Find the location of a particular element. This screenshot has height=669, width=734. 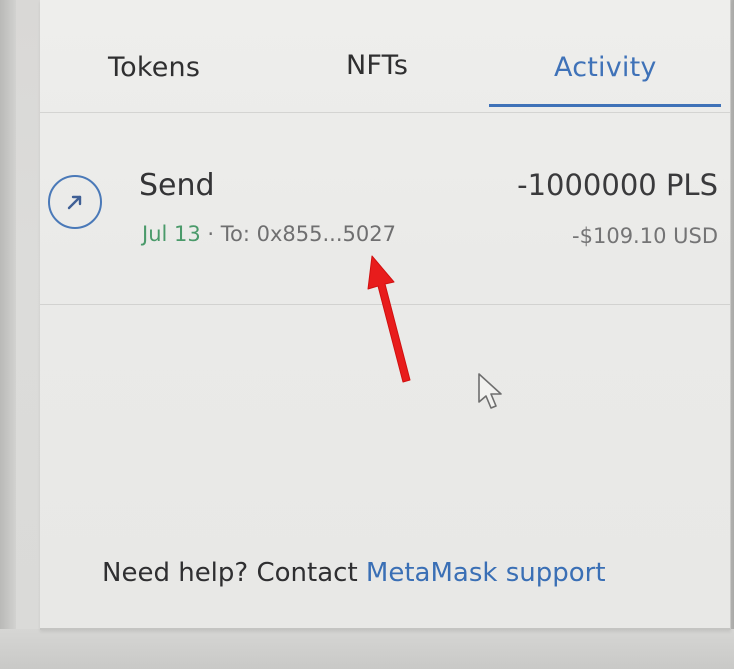

red-arrow-icon is located at coordinates (390, 321).